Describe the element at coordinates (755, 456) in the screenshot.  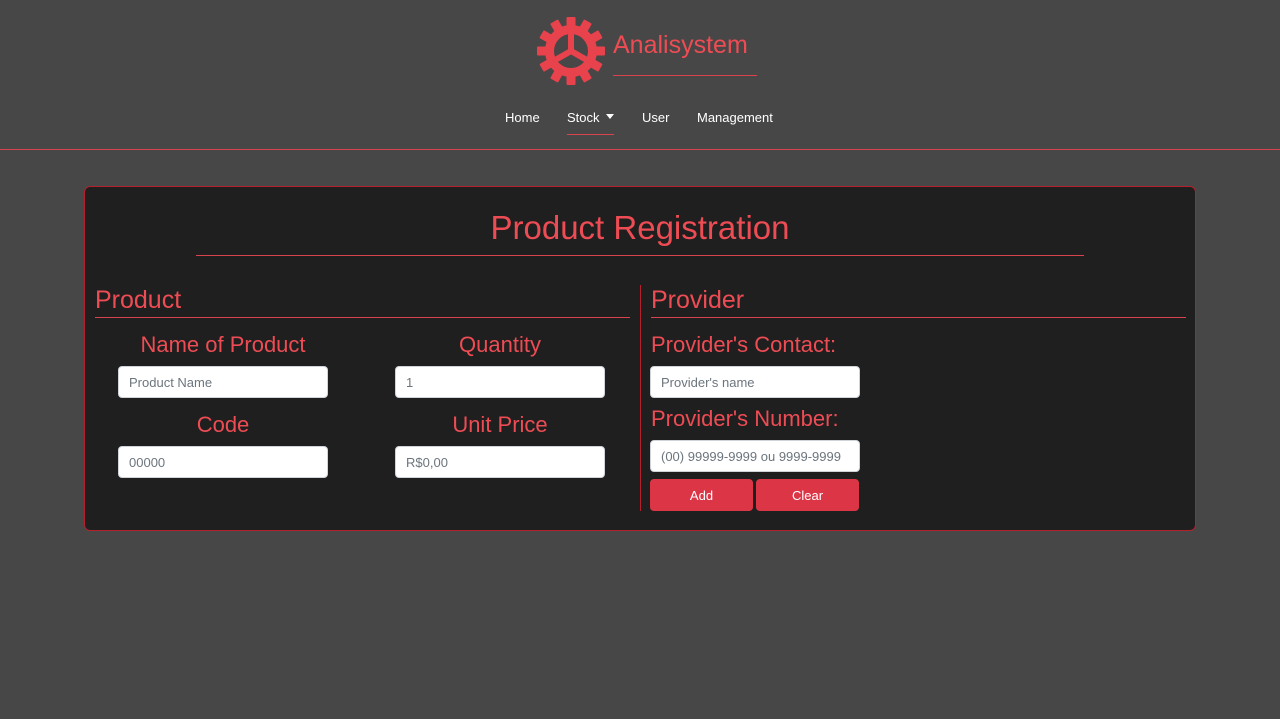
I see `provider-number-input` at that location.